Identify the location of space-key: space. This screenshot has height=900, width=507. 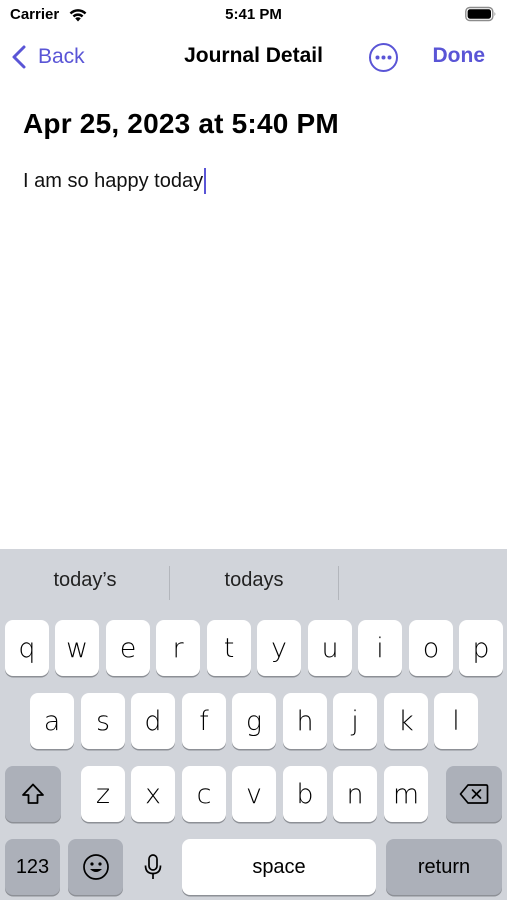
(279, 867).